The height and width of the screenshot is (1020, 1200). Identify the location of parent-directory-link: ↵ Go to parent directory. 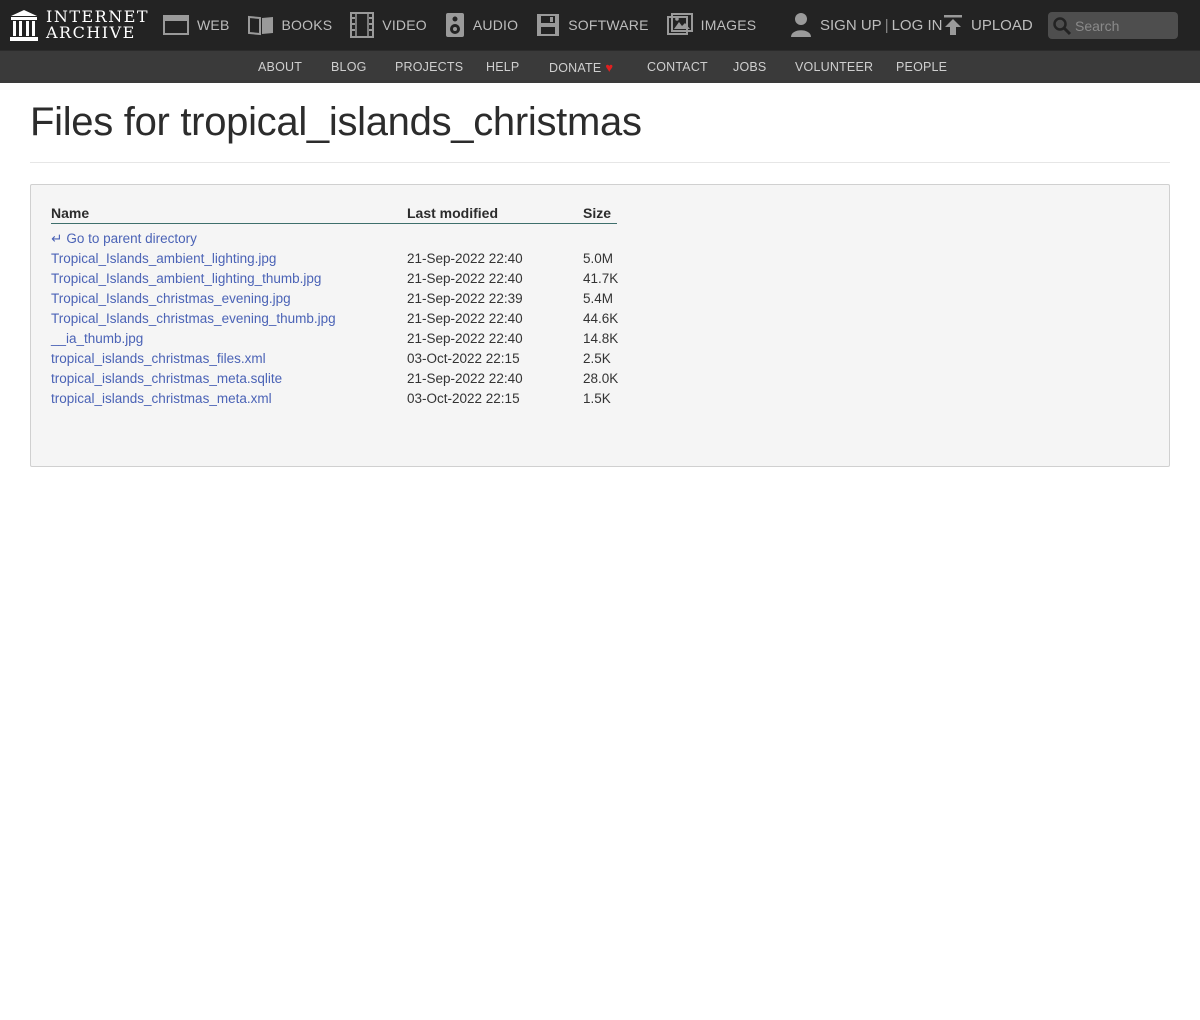
(124, 239).